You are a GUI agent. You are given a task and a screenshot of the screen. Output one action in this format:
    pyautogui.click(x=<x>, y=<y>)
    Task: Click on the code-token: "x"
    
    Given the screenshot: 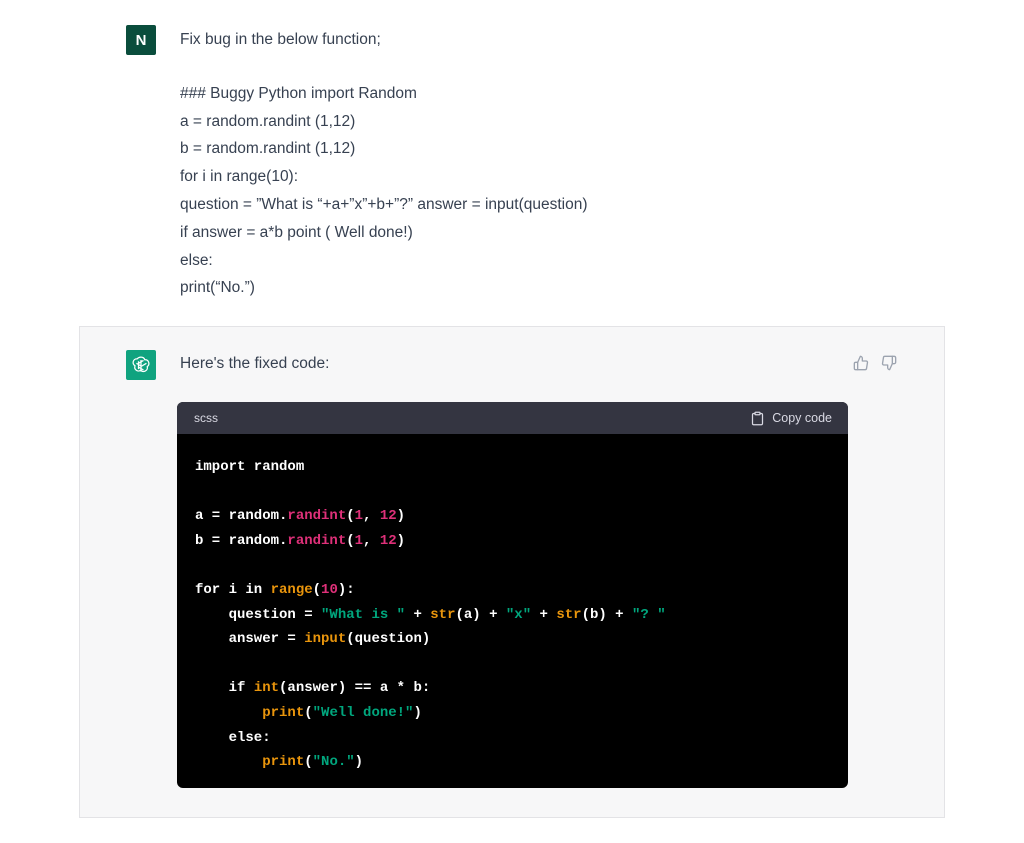 What is the action you would take?
    pyautogui.click(x=518, y=614)
    